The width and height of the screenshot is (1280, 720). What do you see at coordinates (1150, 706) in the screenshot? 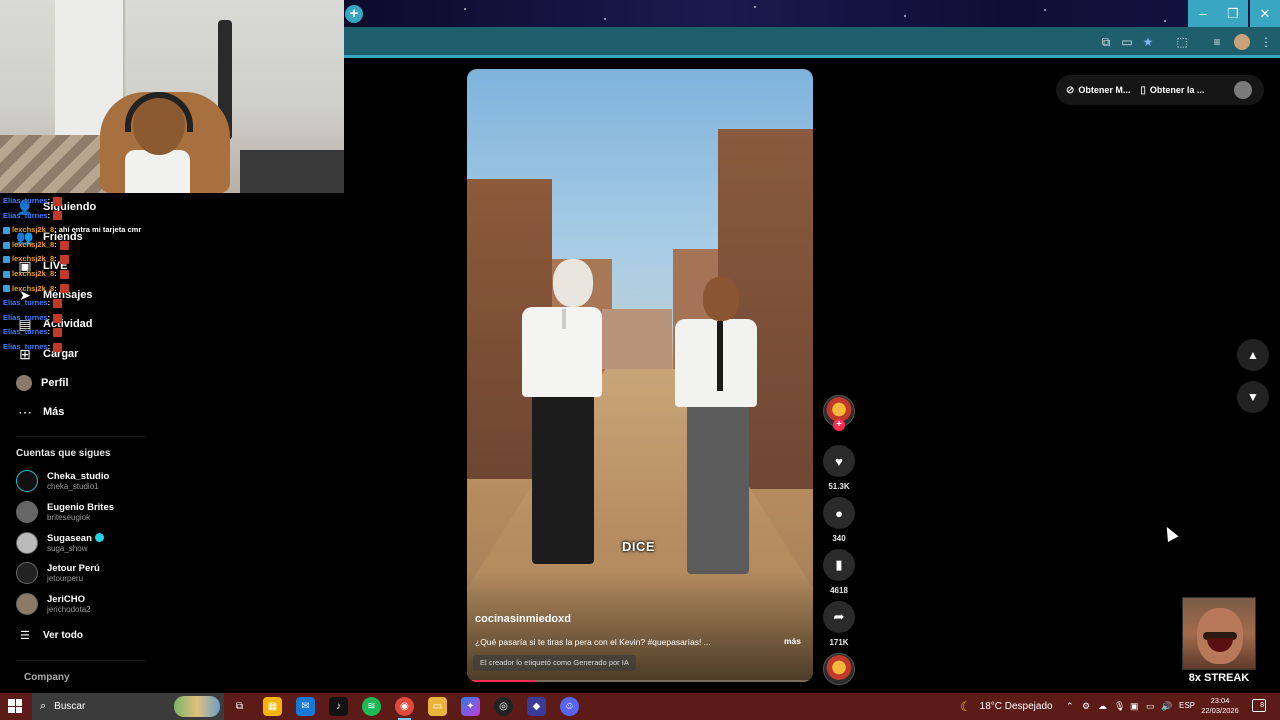
I see `network-icon: ▭` at bounding box center [1150, 706].